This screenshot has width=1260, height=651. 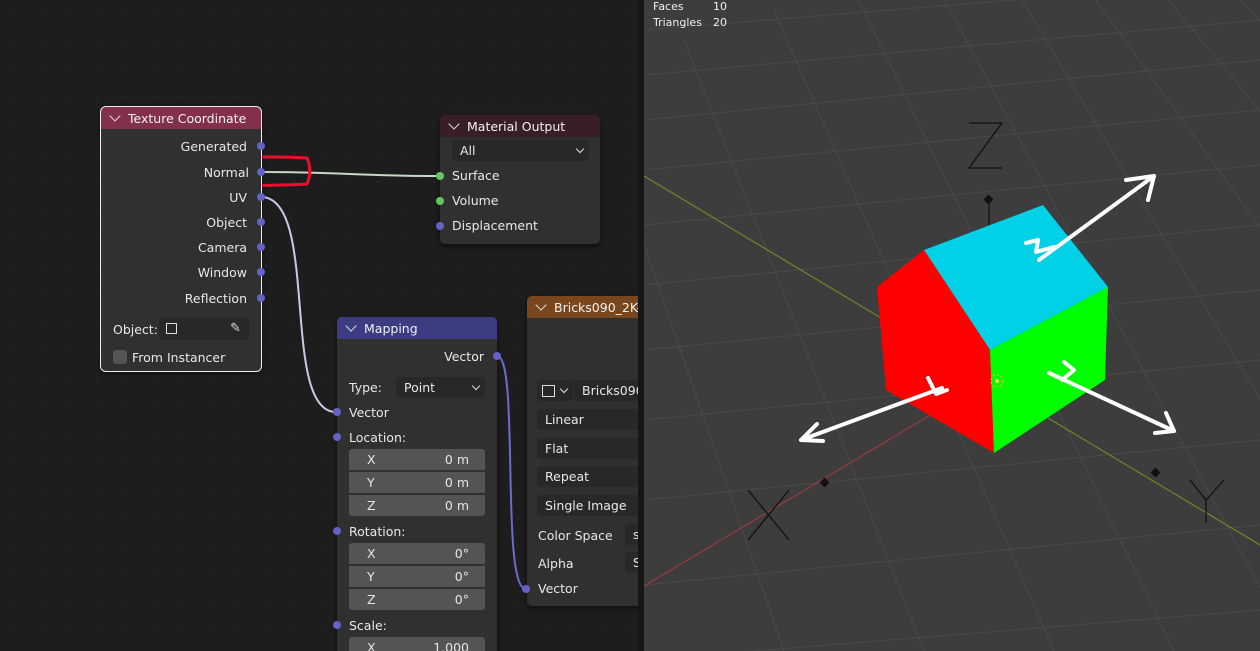 What do you see at coordinates (337, 437) in the screenshot?
I see `socket-location` at bounding box center [337, 437].